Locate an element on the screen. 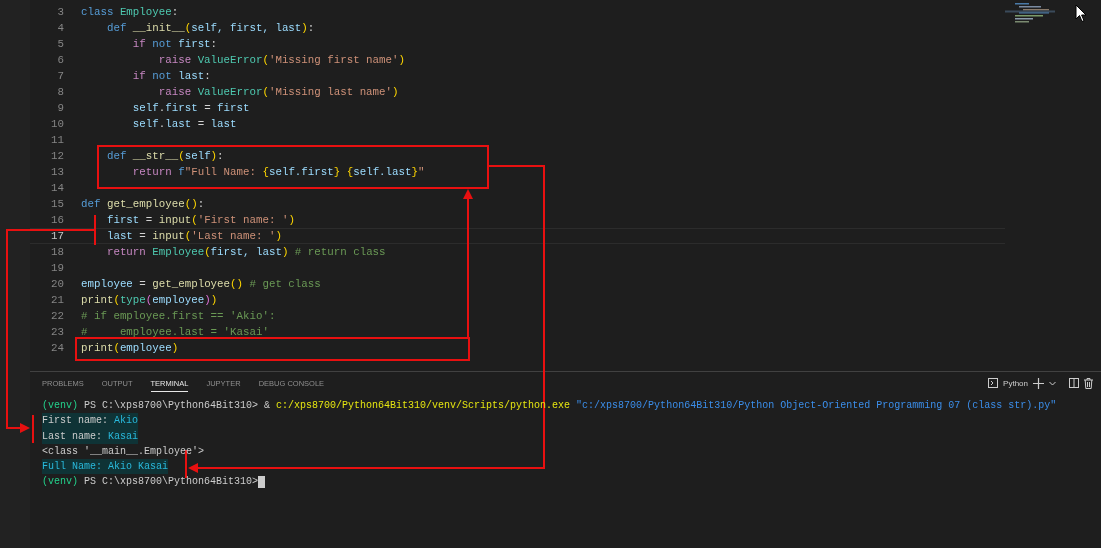  split-icon is located at coordinates (1074, 383).